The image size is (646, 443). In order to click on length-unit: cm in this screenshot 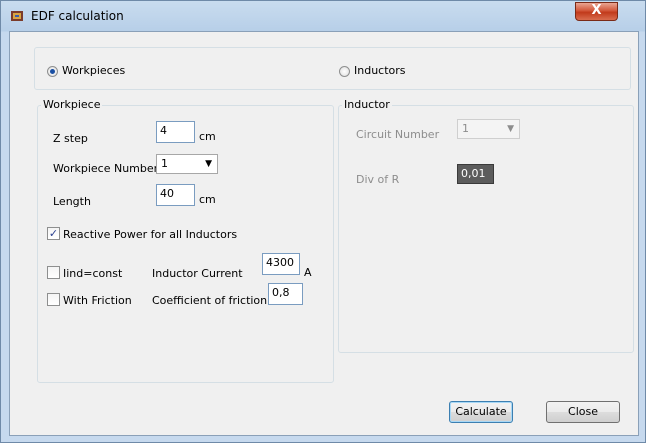, I will do `click(207, 199)`.